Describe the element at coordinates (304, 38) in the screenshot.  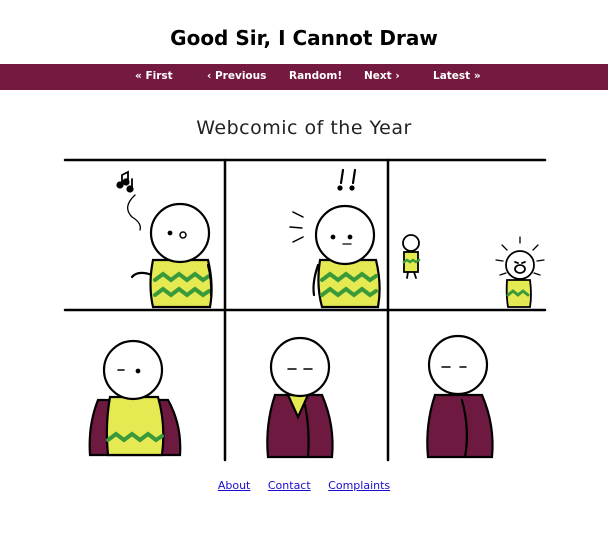
I see `site-title: Good Sir, I Cannot Draw` at that location.